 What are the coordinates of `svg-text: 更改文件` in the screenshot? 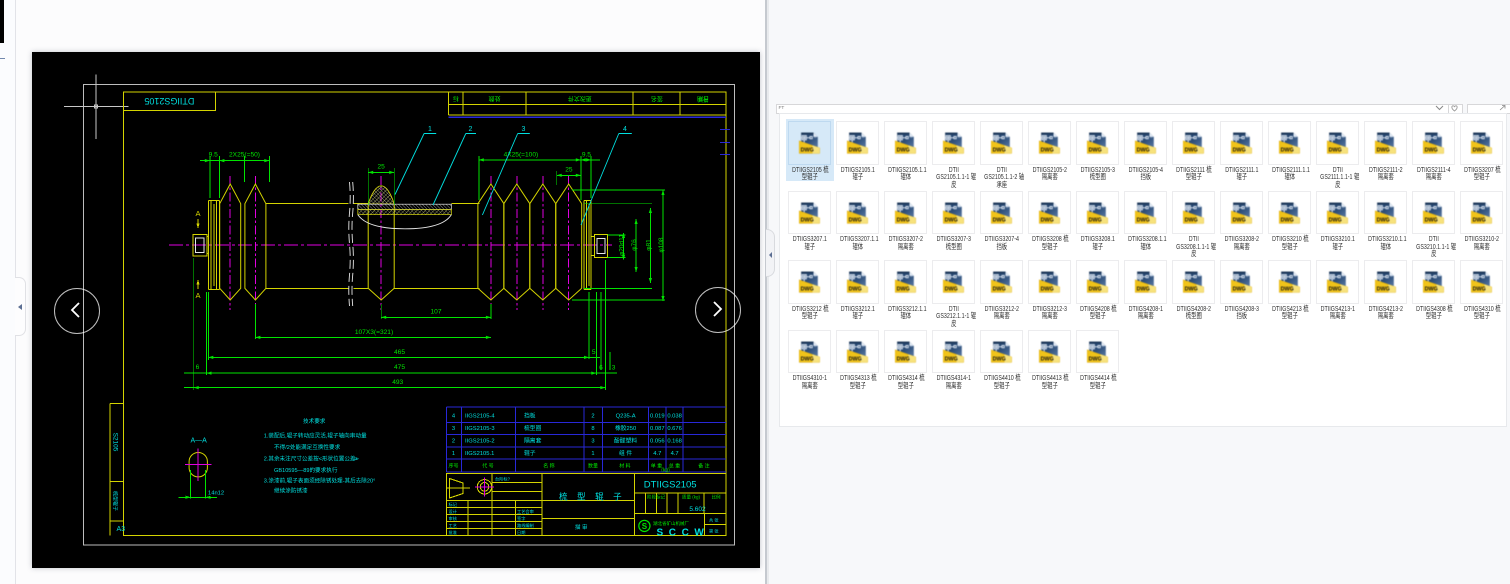 It's located at (580, 99).